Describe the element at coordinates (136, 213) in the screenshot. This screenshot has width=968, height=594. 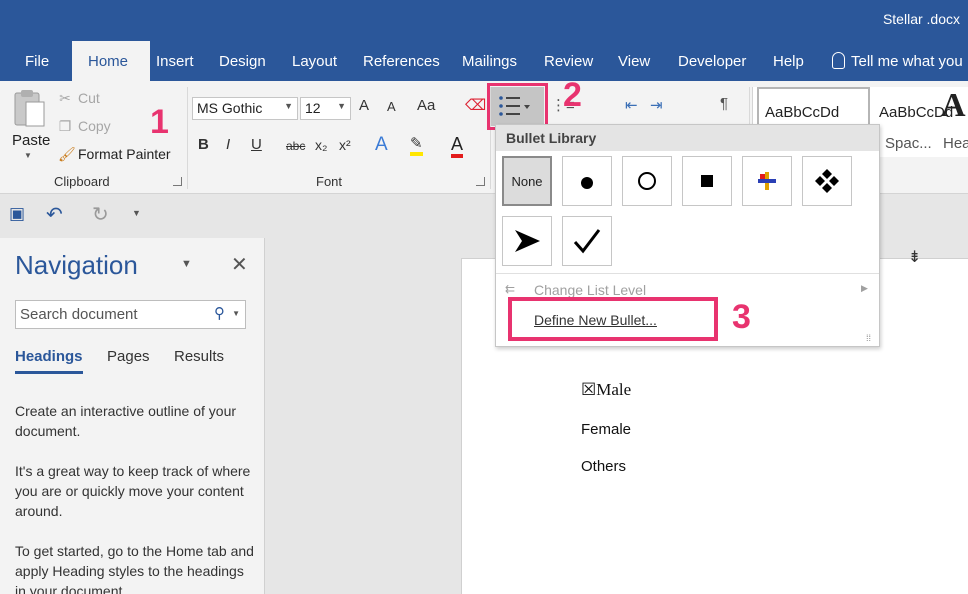
I see `customize-qat-icon: ▼` at that location.